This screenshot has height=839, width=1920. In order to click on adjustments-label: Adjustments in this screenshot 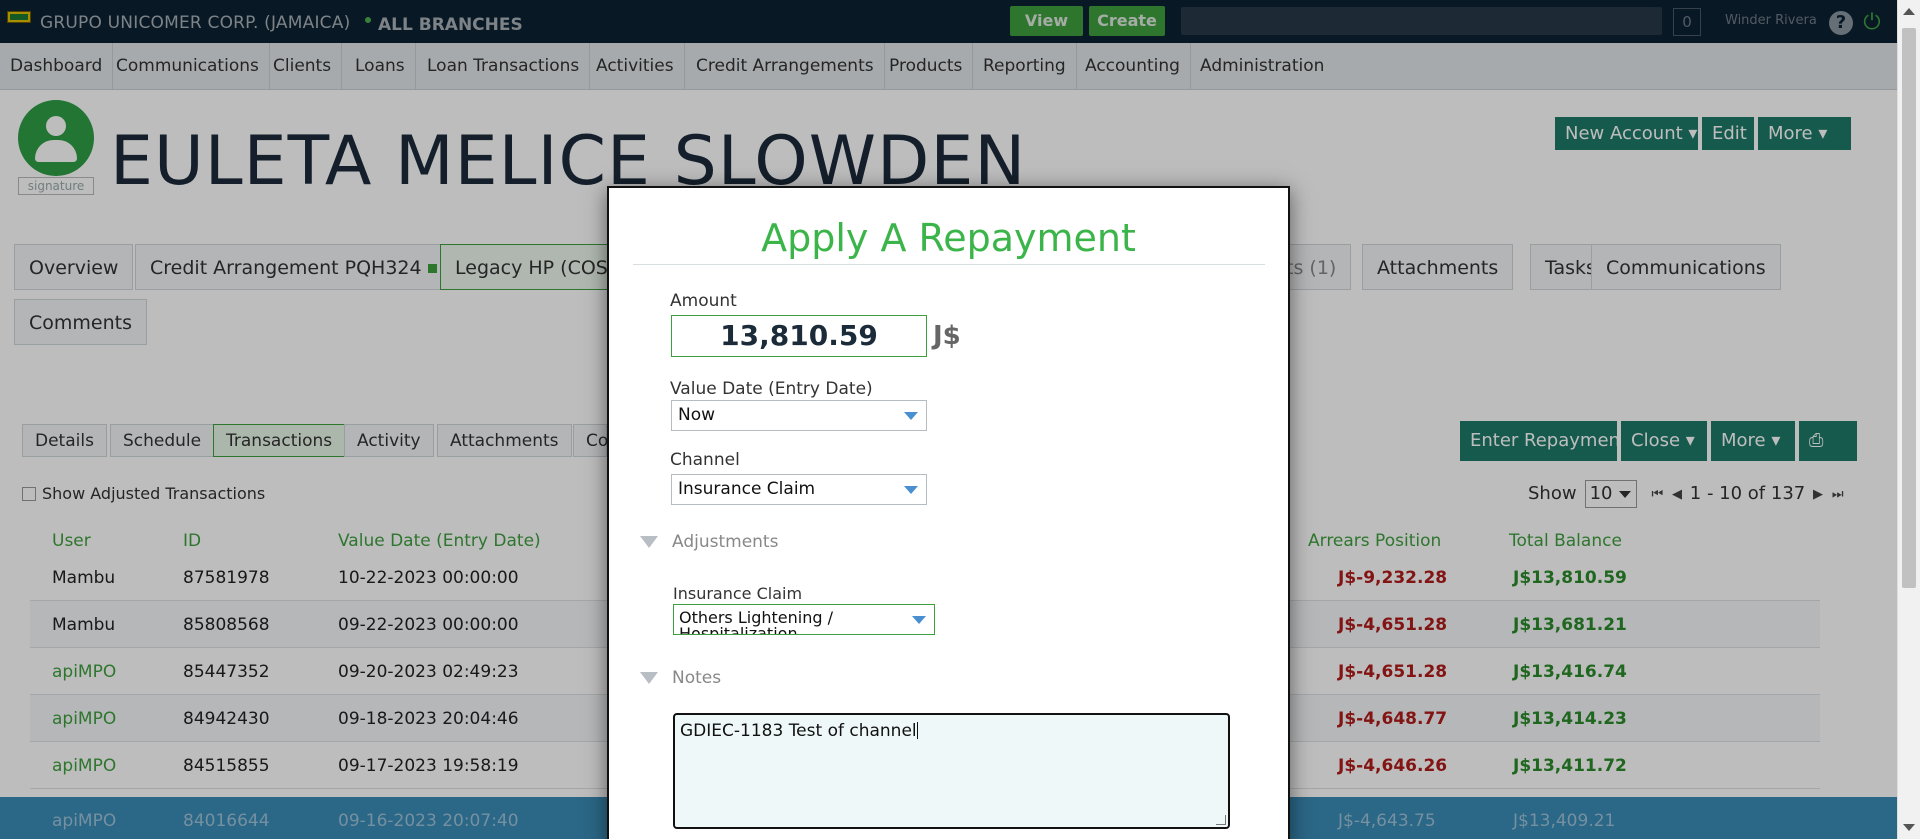, I will do `click(725, 542)`.